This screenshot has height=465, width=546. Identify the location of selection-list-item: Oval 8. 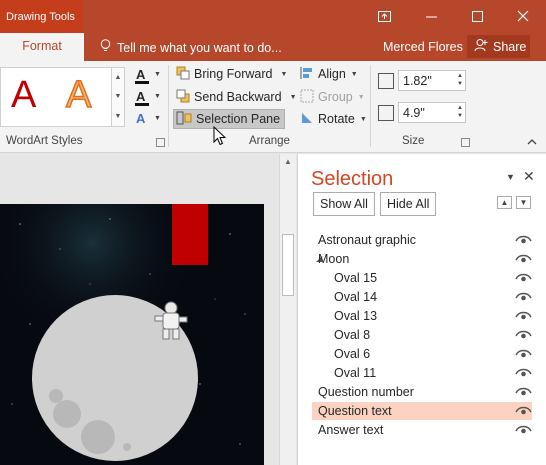
(422, 335).